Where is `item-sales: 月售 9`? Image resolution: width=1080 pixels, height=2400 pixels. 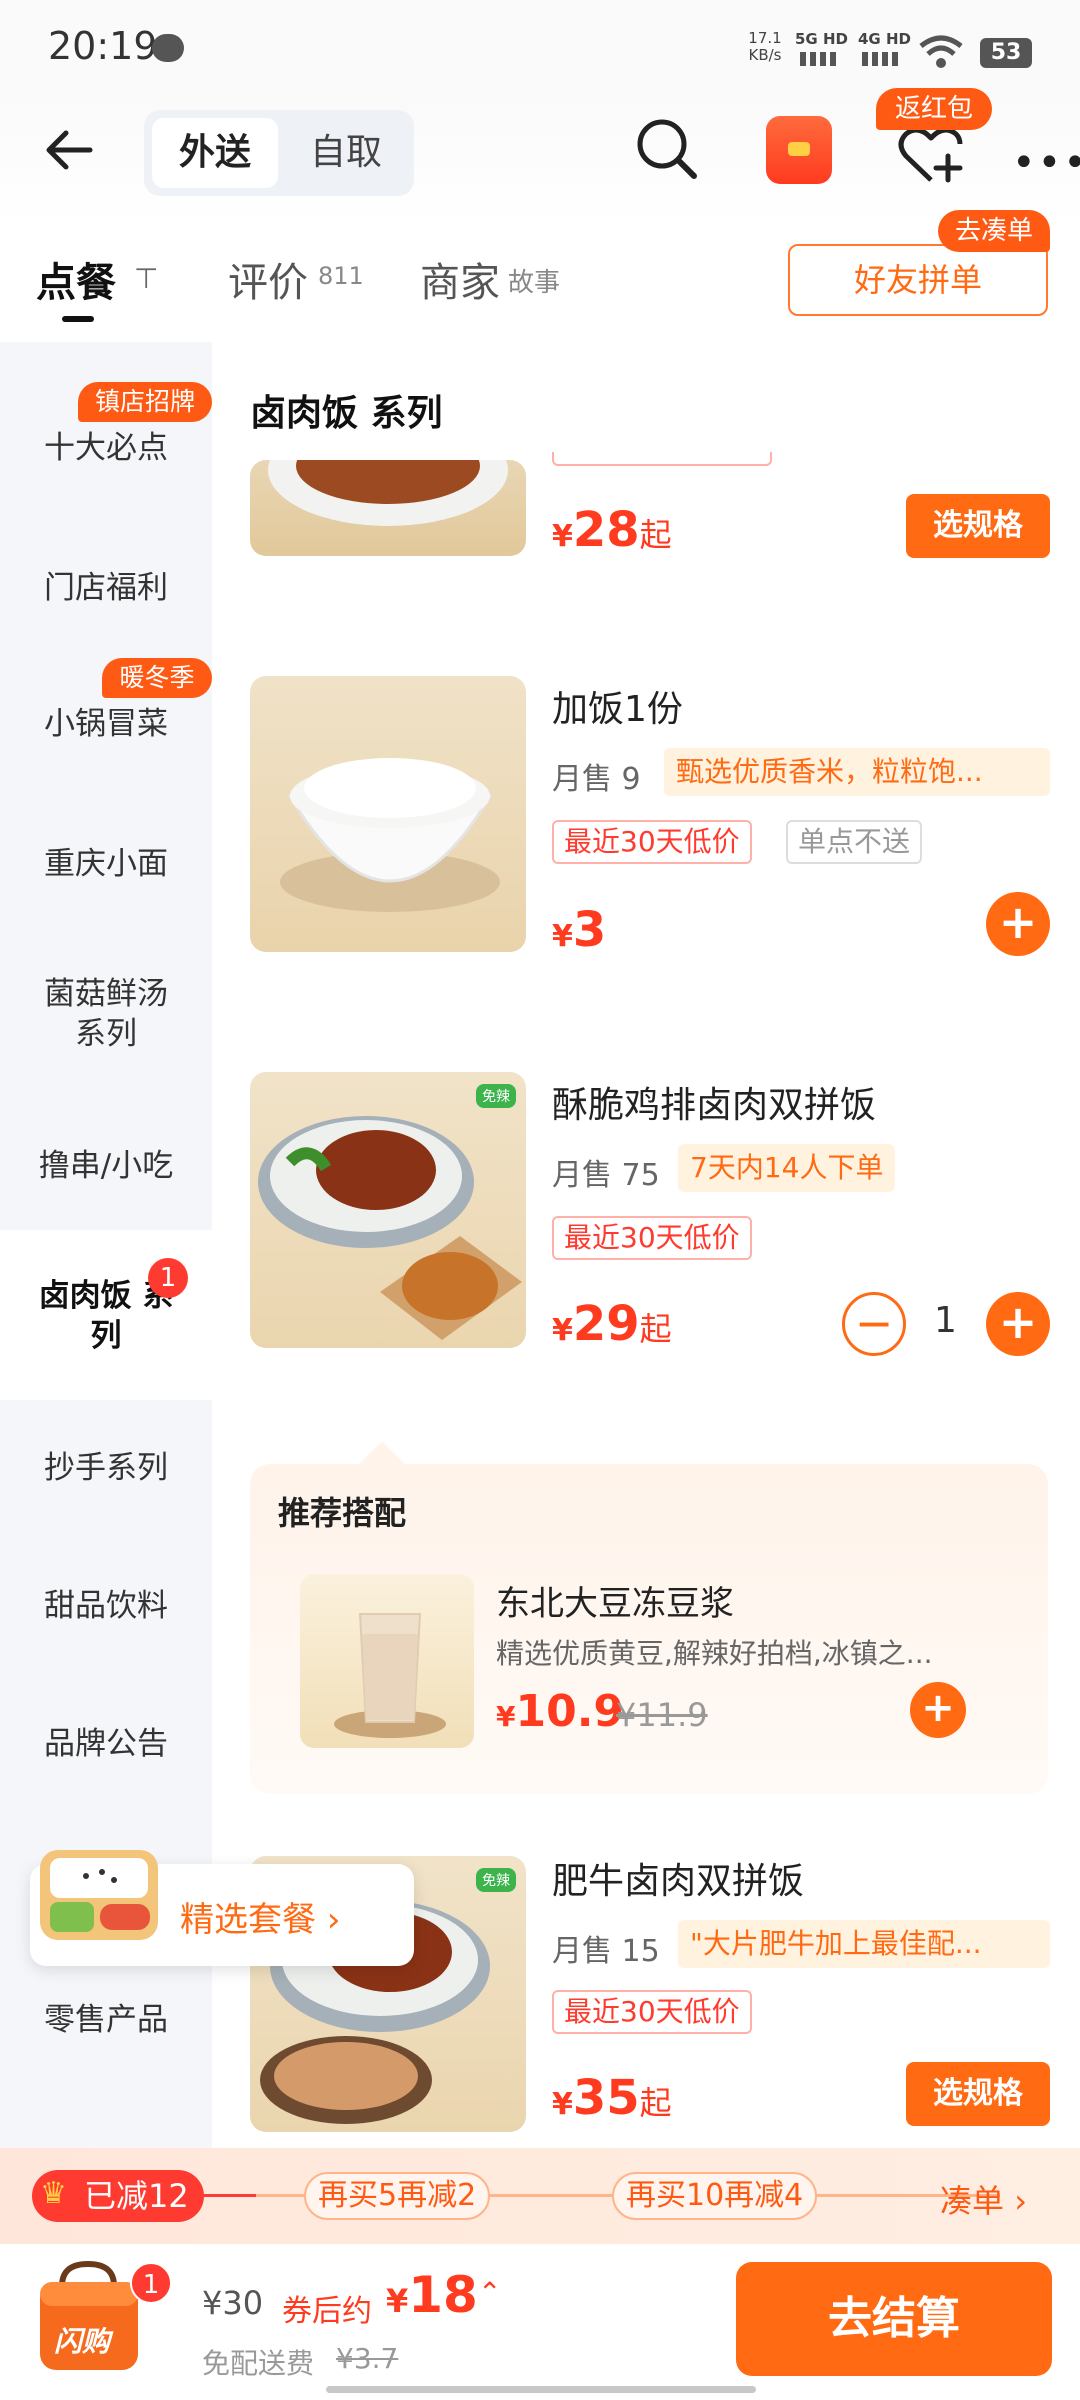
item-sales: 月售 9 is located at coordinates (596, 779).